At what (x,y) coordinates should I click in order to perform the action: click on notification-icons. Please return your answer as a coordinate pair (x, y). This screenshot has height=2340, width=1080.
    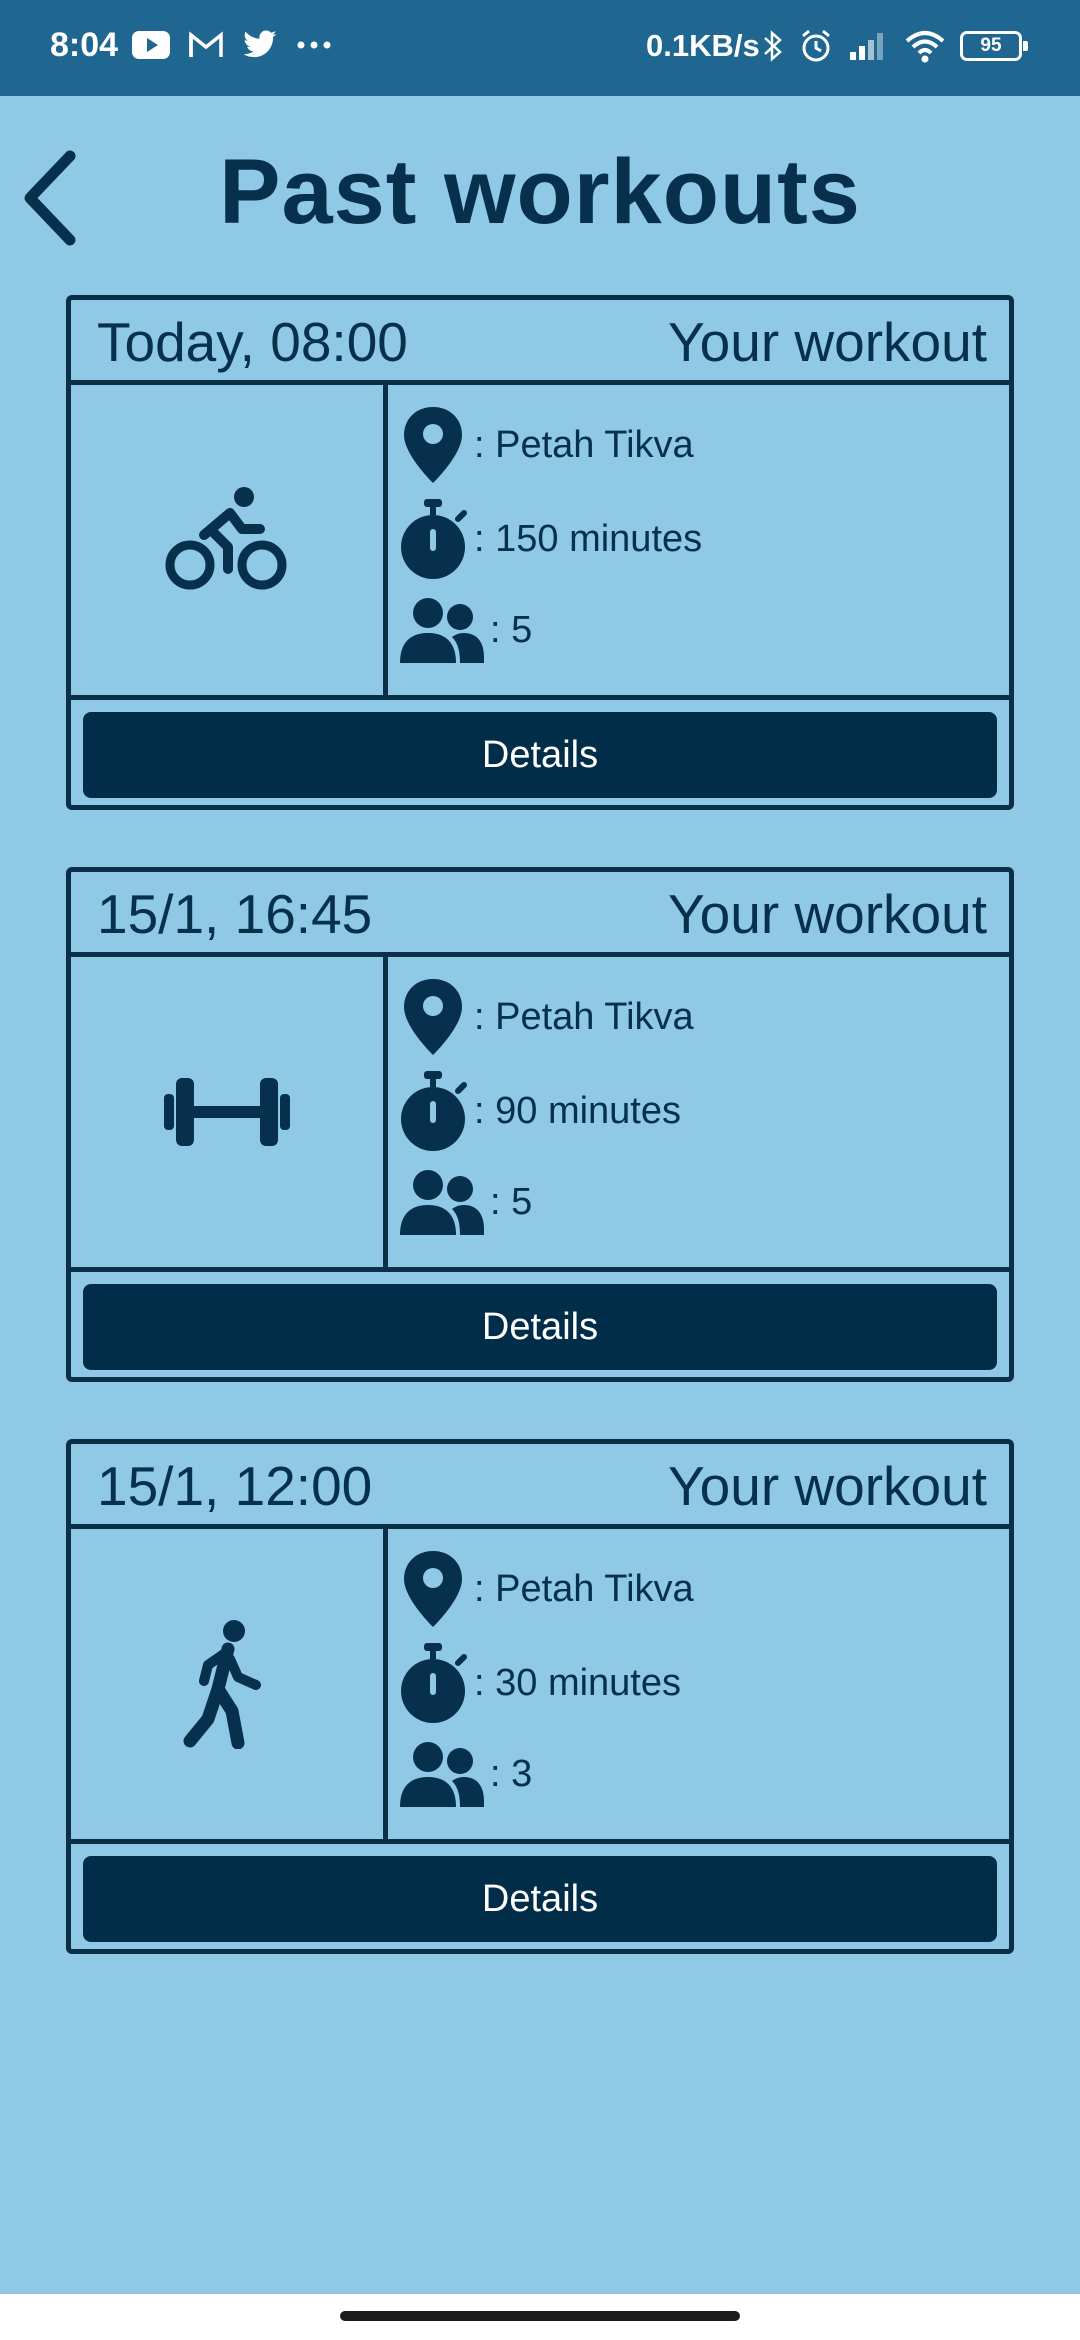
    Looking at the image, I should click on (232, 45).